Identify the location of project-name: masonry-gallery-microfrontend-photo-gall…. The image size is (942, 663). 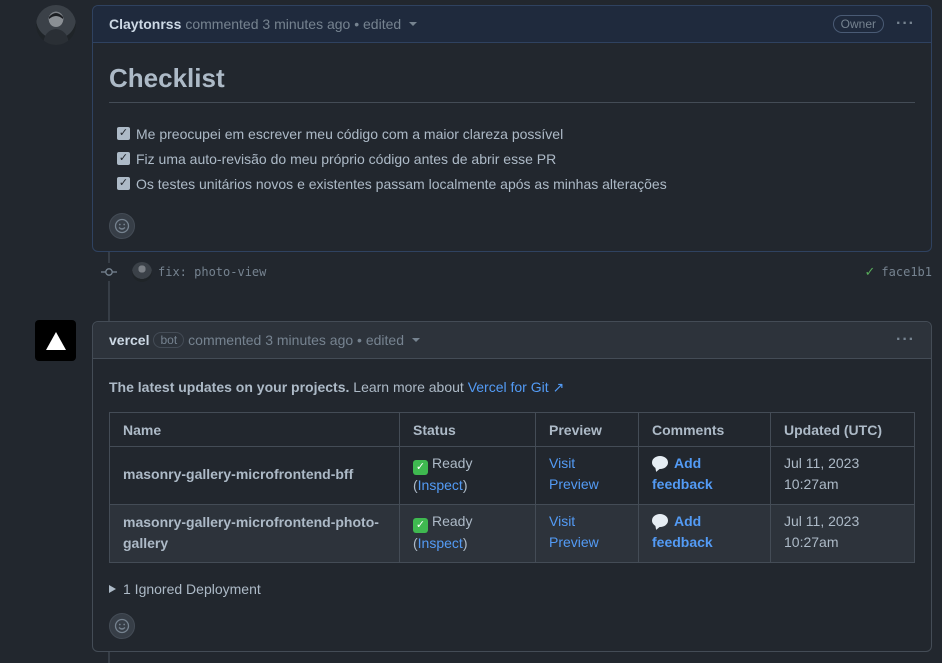
(254, 533).